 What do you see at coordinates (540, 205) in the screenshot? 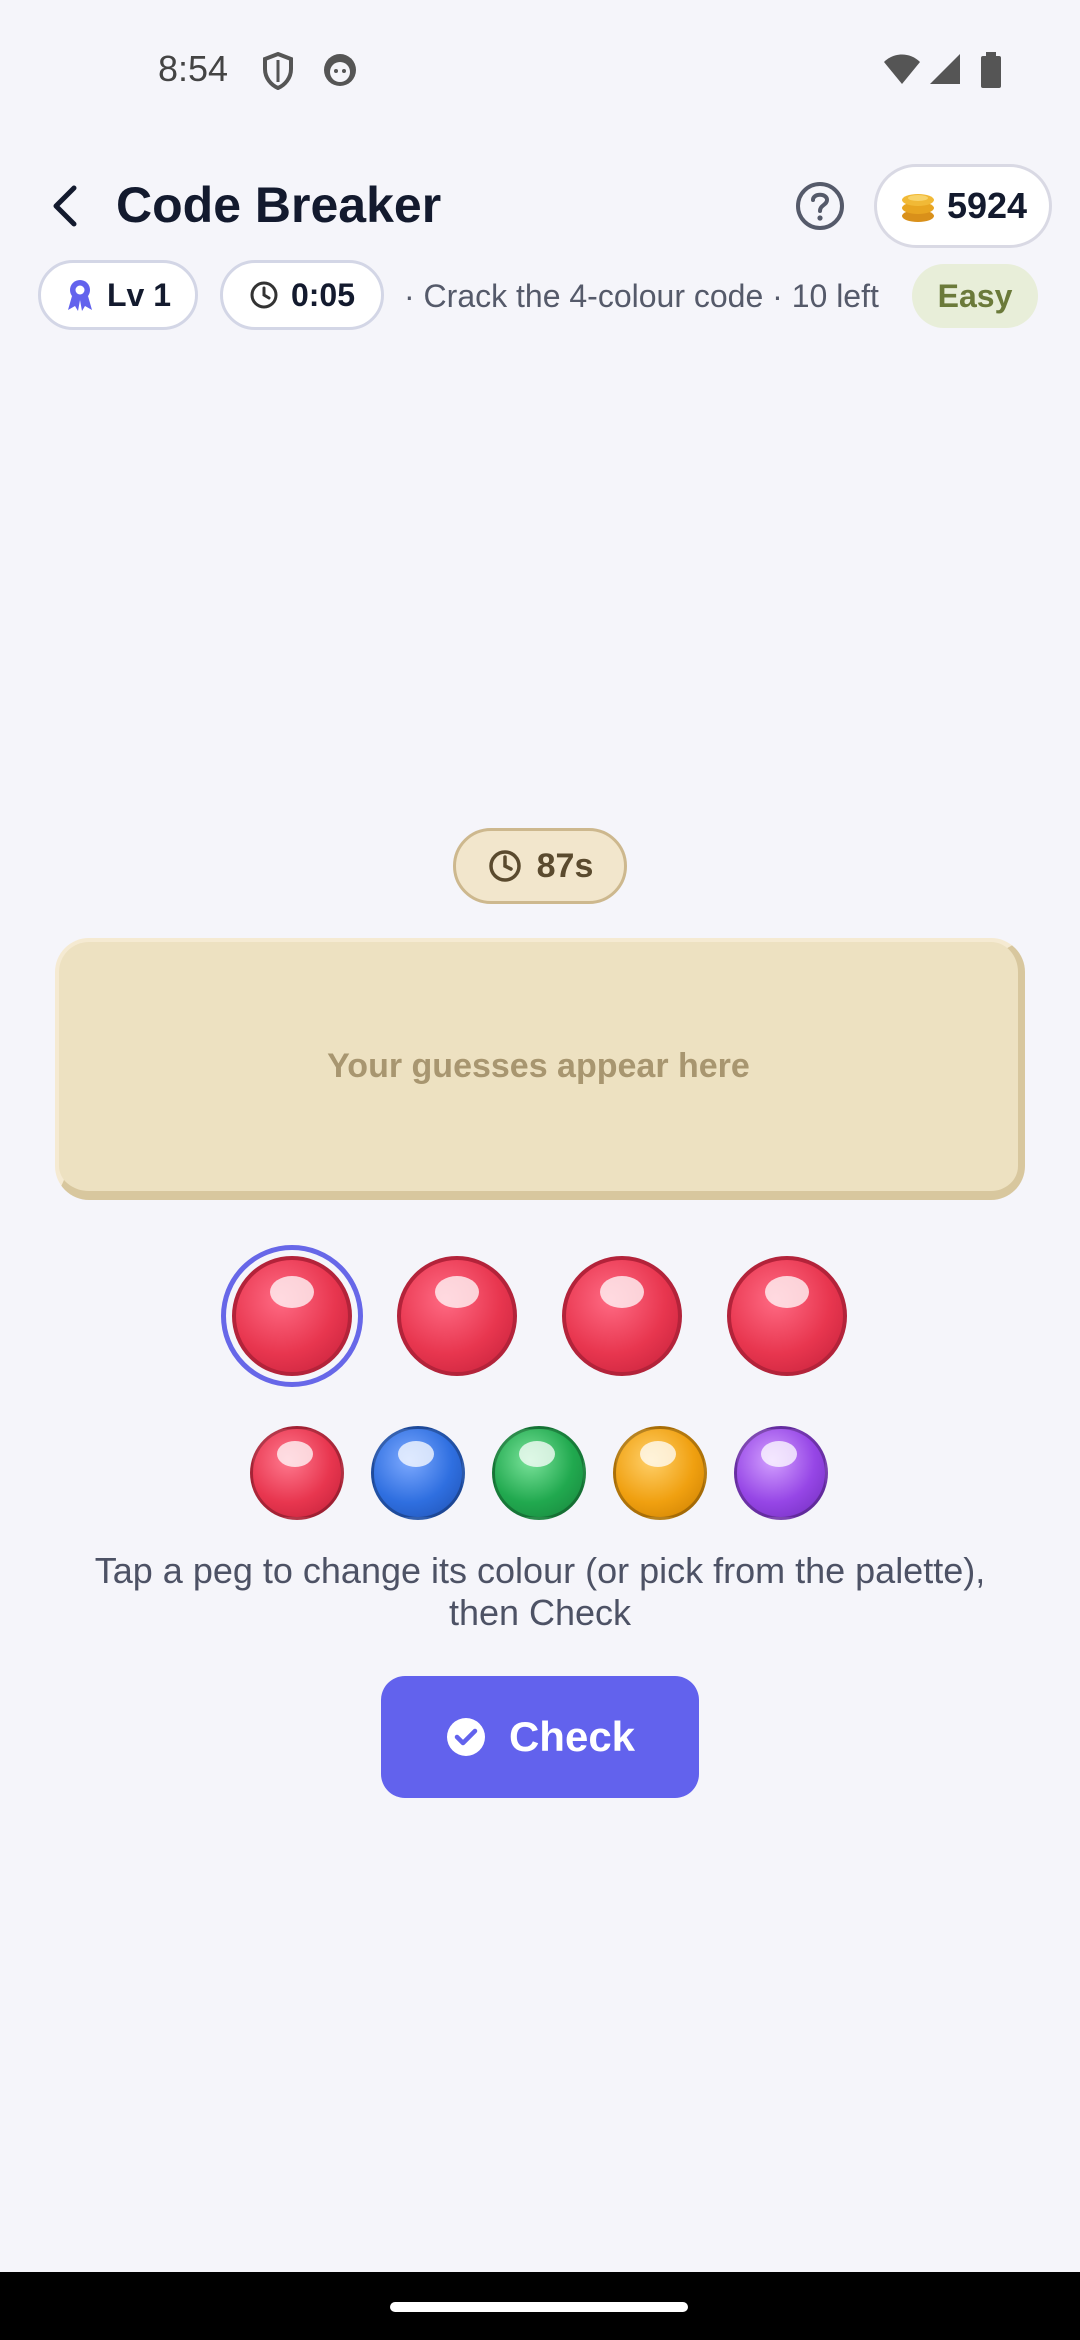
I see `top-app-bar: Code Breaker 5924` at bounding box center [540, 205].